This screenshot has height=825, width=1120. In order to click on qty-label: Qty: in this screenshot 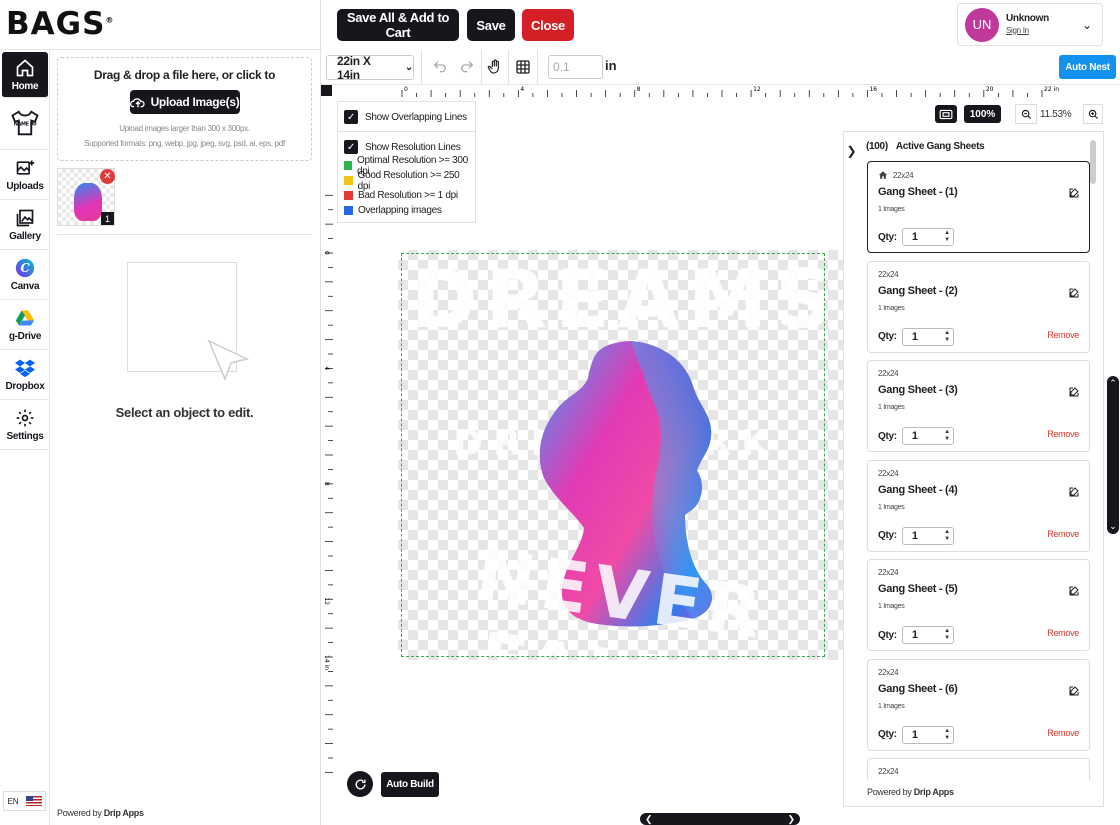, I will do `click(887, 336)`.